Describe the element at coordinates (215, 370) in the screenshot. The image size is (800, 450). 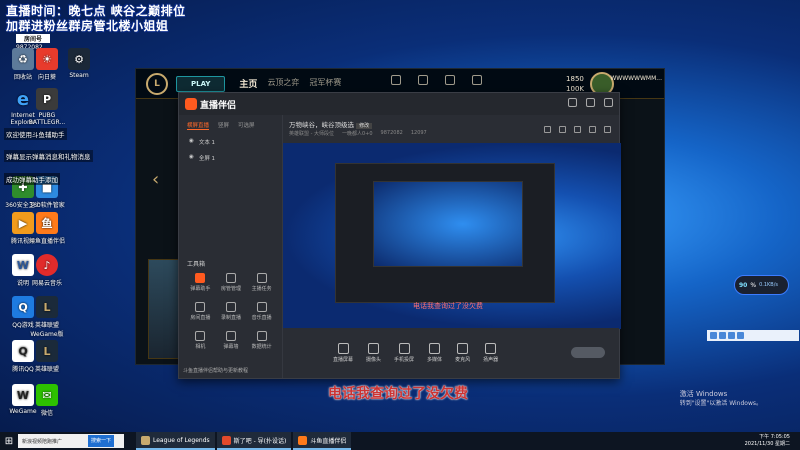
I see `help-link: 斗鱼直播伴侣帮助与更新教程` at that location.